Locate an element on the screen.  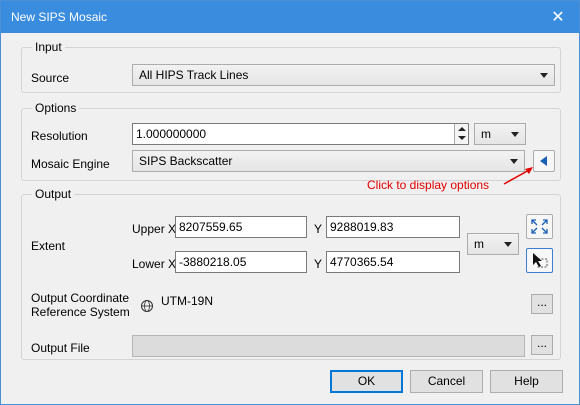
upper-y-label: Y is located at coordinates (318, 229).